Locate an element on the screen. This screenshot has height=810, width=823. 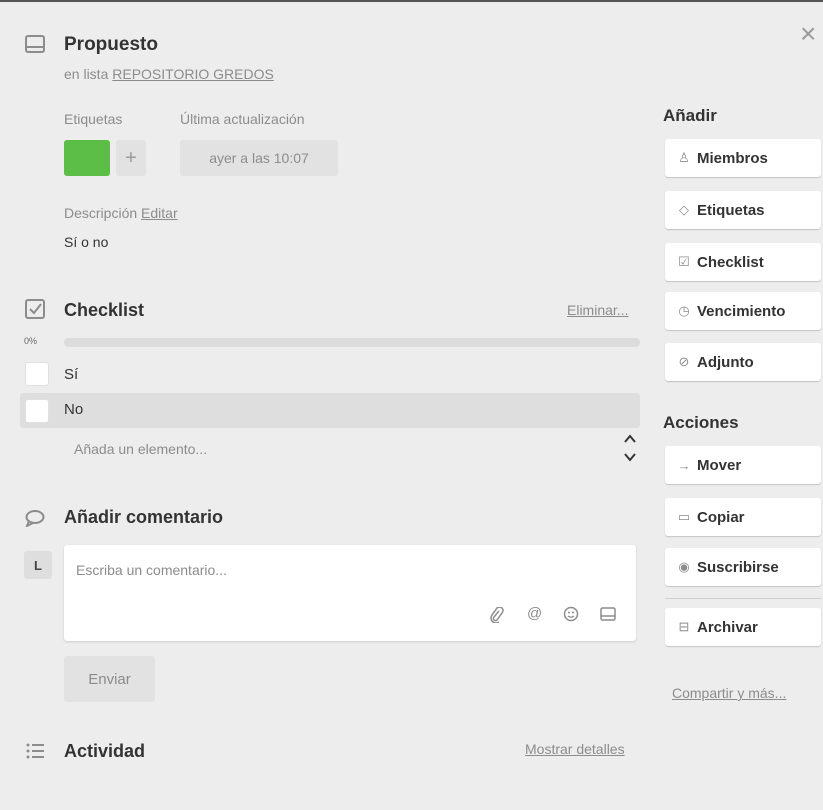
clock-icon: ◷ is located at coordinates (684, 310).